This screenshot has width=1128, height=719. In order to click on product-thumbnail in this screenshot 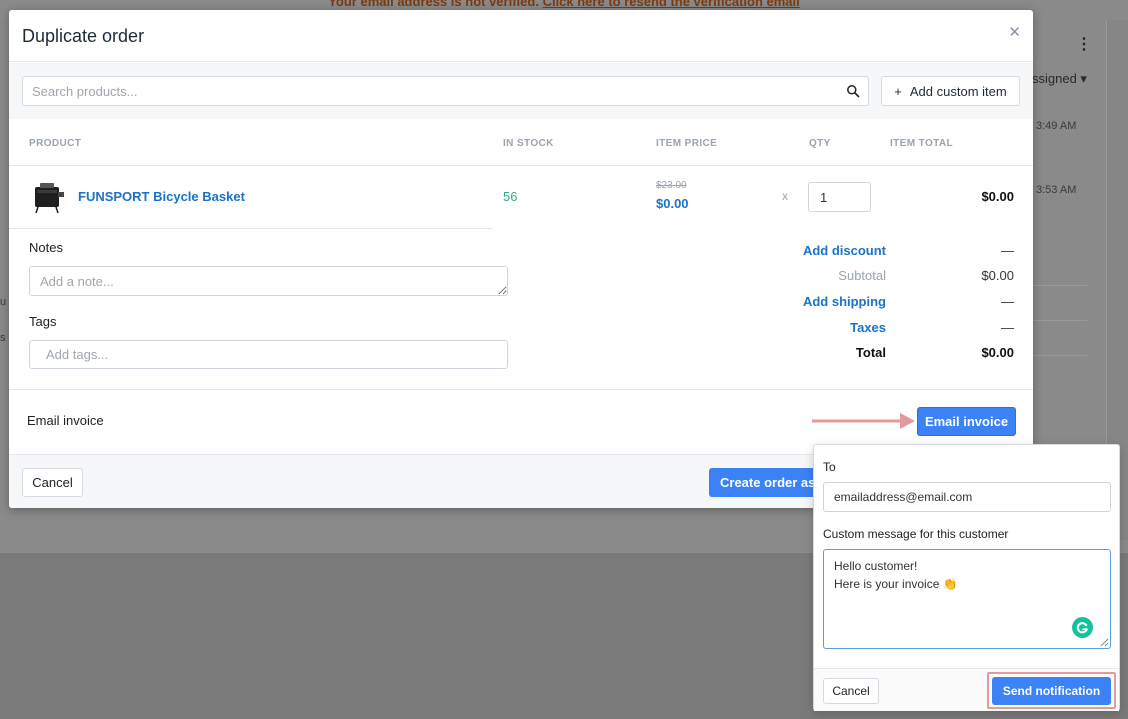, I will do `click(49, 198)`.